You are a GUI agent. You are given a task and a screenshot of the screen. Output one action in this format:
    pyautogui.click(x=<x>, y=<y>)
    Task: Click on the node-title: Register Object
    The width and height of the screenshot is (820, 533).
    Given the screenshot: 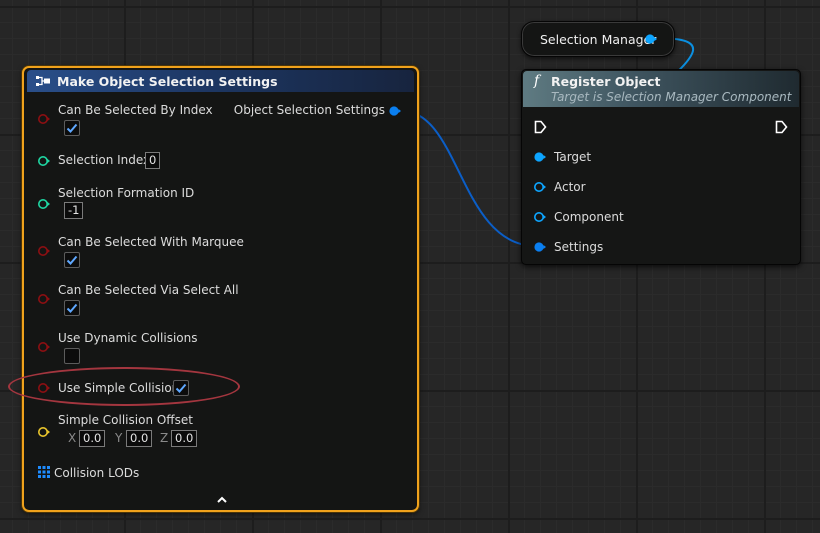 What is the action you would take?
    pyautogui.click(x=606, y=81)
    